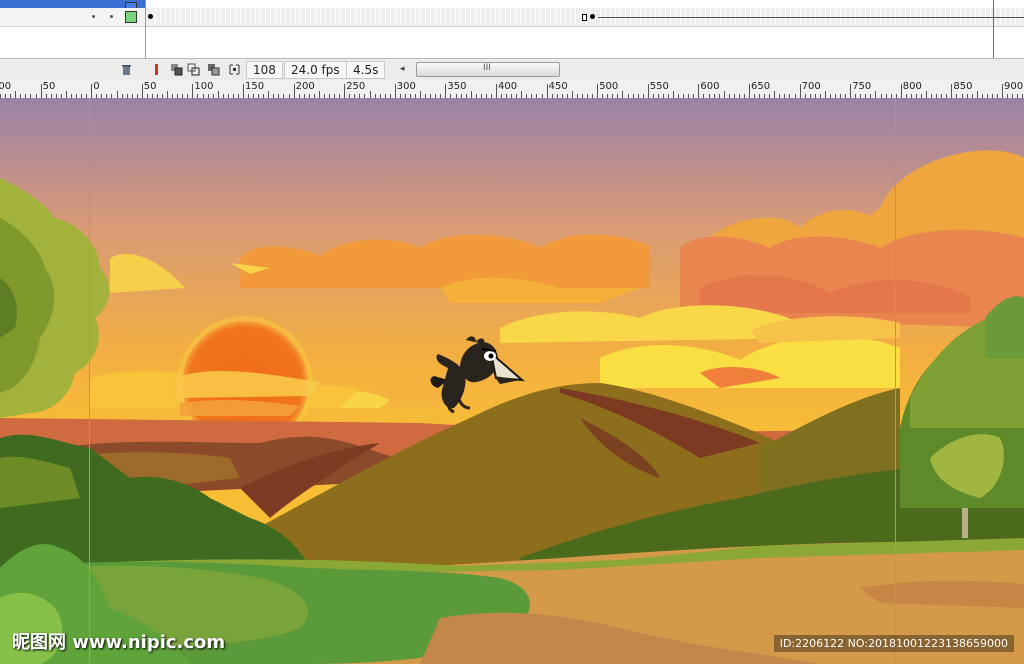  What do you see at coordinates (93, 16) in the screenshot?
I see `layer-visibility-dot` at bounding box center [93, 16].